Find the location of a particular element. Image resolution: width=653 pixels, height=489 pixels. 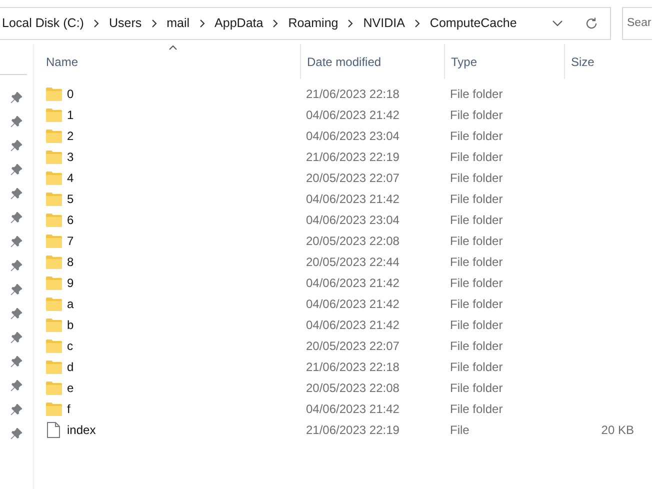

file-row: 8 20/05/2023 22:44 File folder is located at coordinates (349, 261).